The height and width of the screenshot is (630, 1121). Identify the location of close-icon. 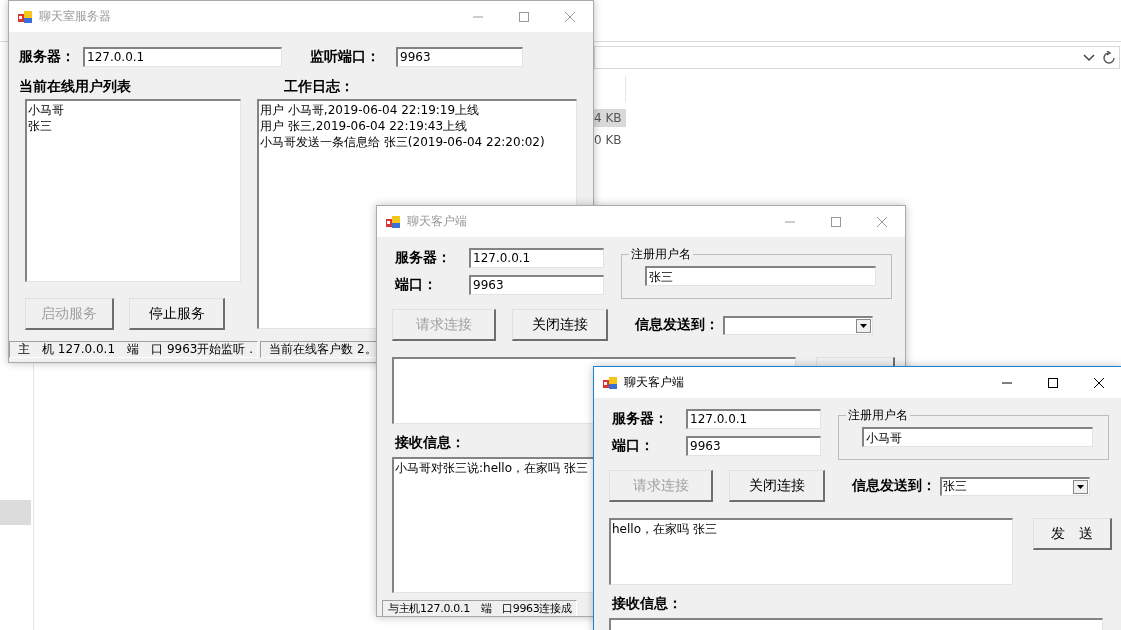
(1099, 382).